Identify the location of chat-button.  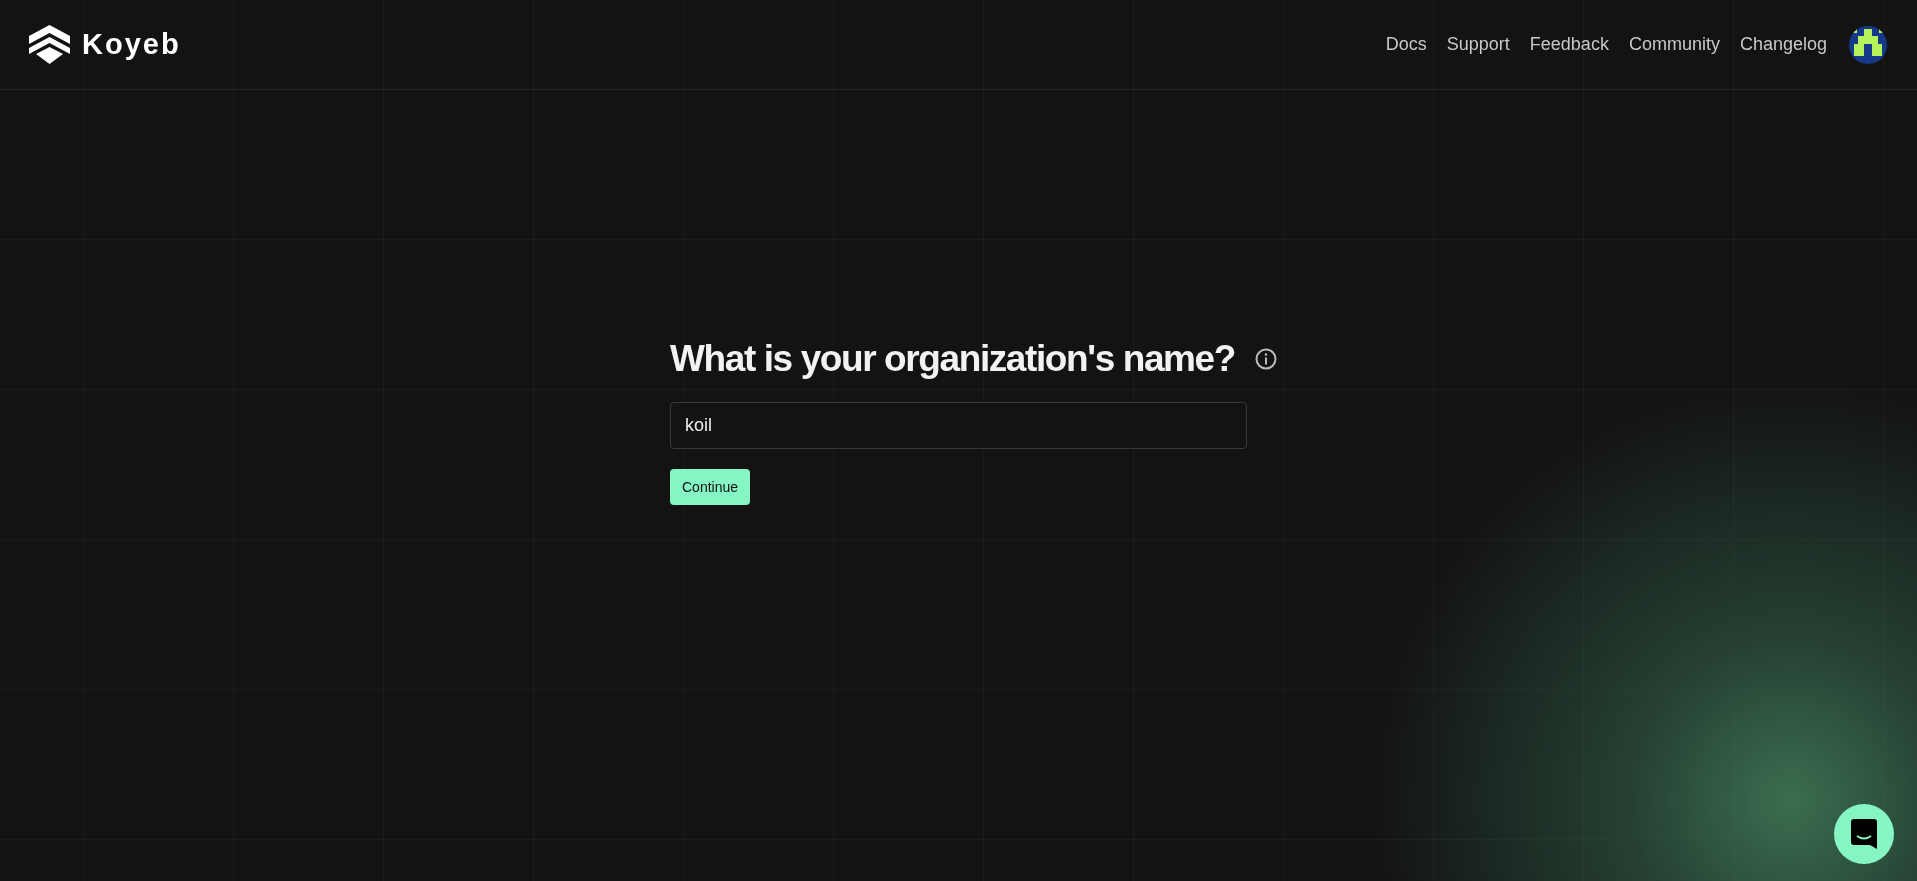
(1864, 834).